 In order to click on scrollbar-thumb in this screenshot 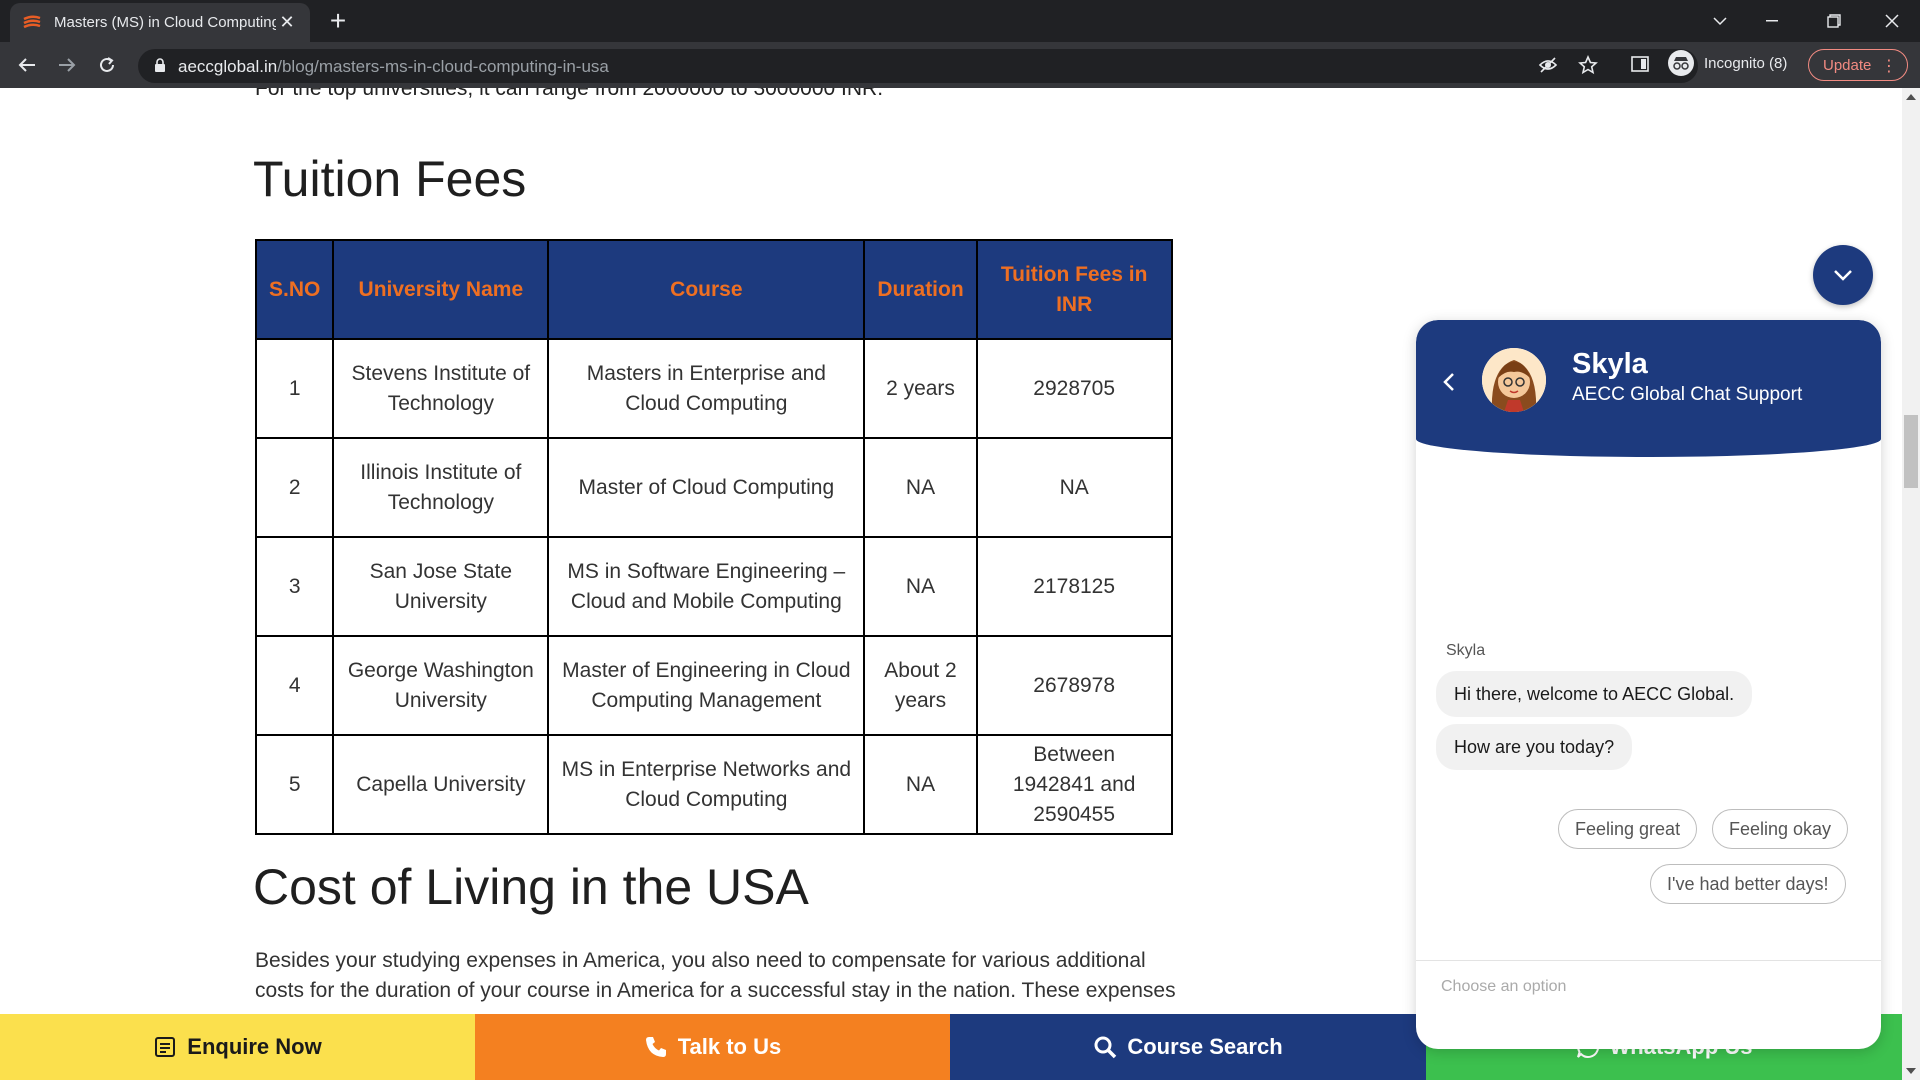, I will do `click(1911, 451)`.